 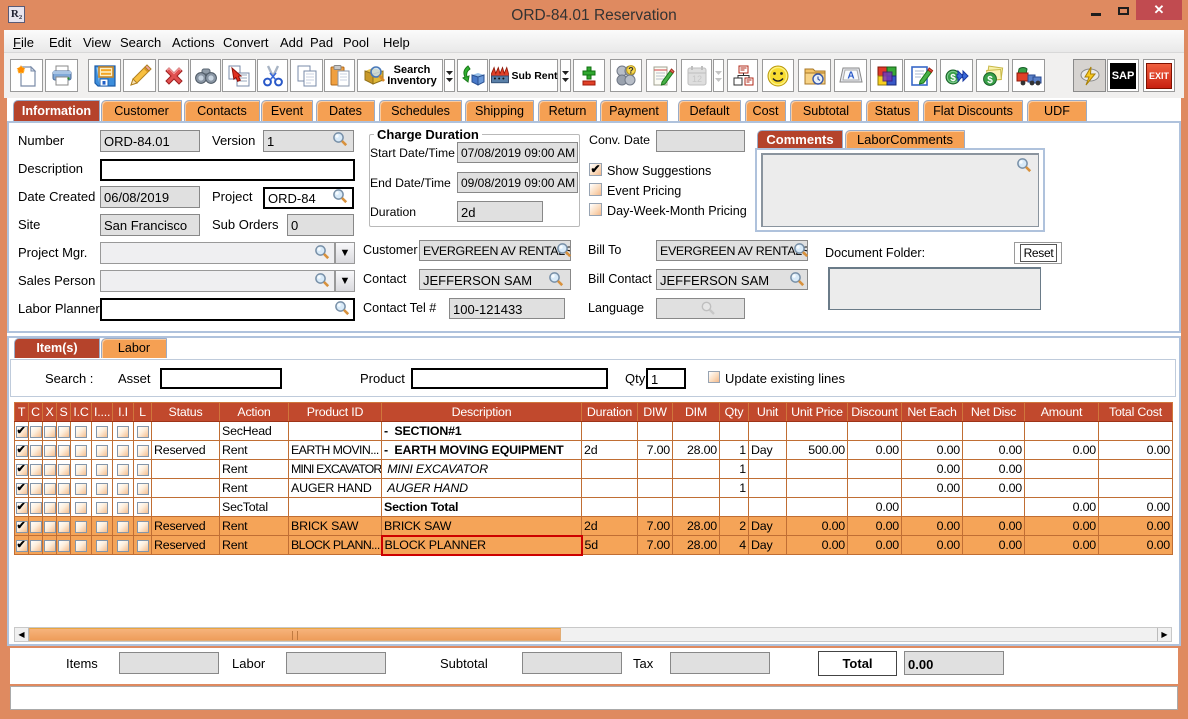 What do you see at coordinates (850, 75) in the screenshot?
I see `svg-text: A` at bounding box center [850, 75].